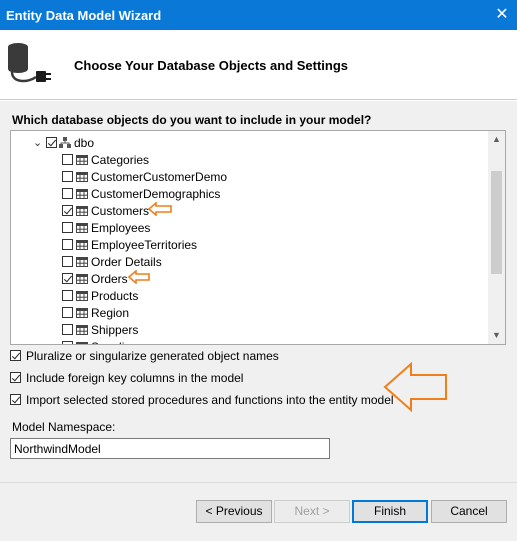 Image resolution: width=517 pixels, height=541 pixels. What do you see at coordinates (159, 177) in the screenshot?
I see `tree-item-label: CustomerCustomerDemo` at bounding box center [159, 177].